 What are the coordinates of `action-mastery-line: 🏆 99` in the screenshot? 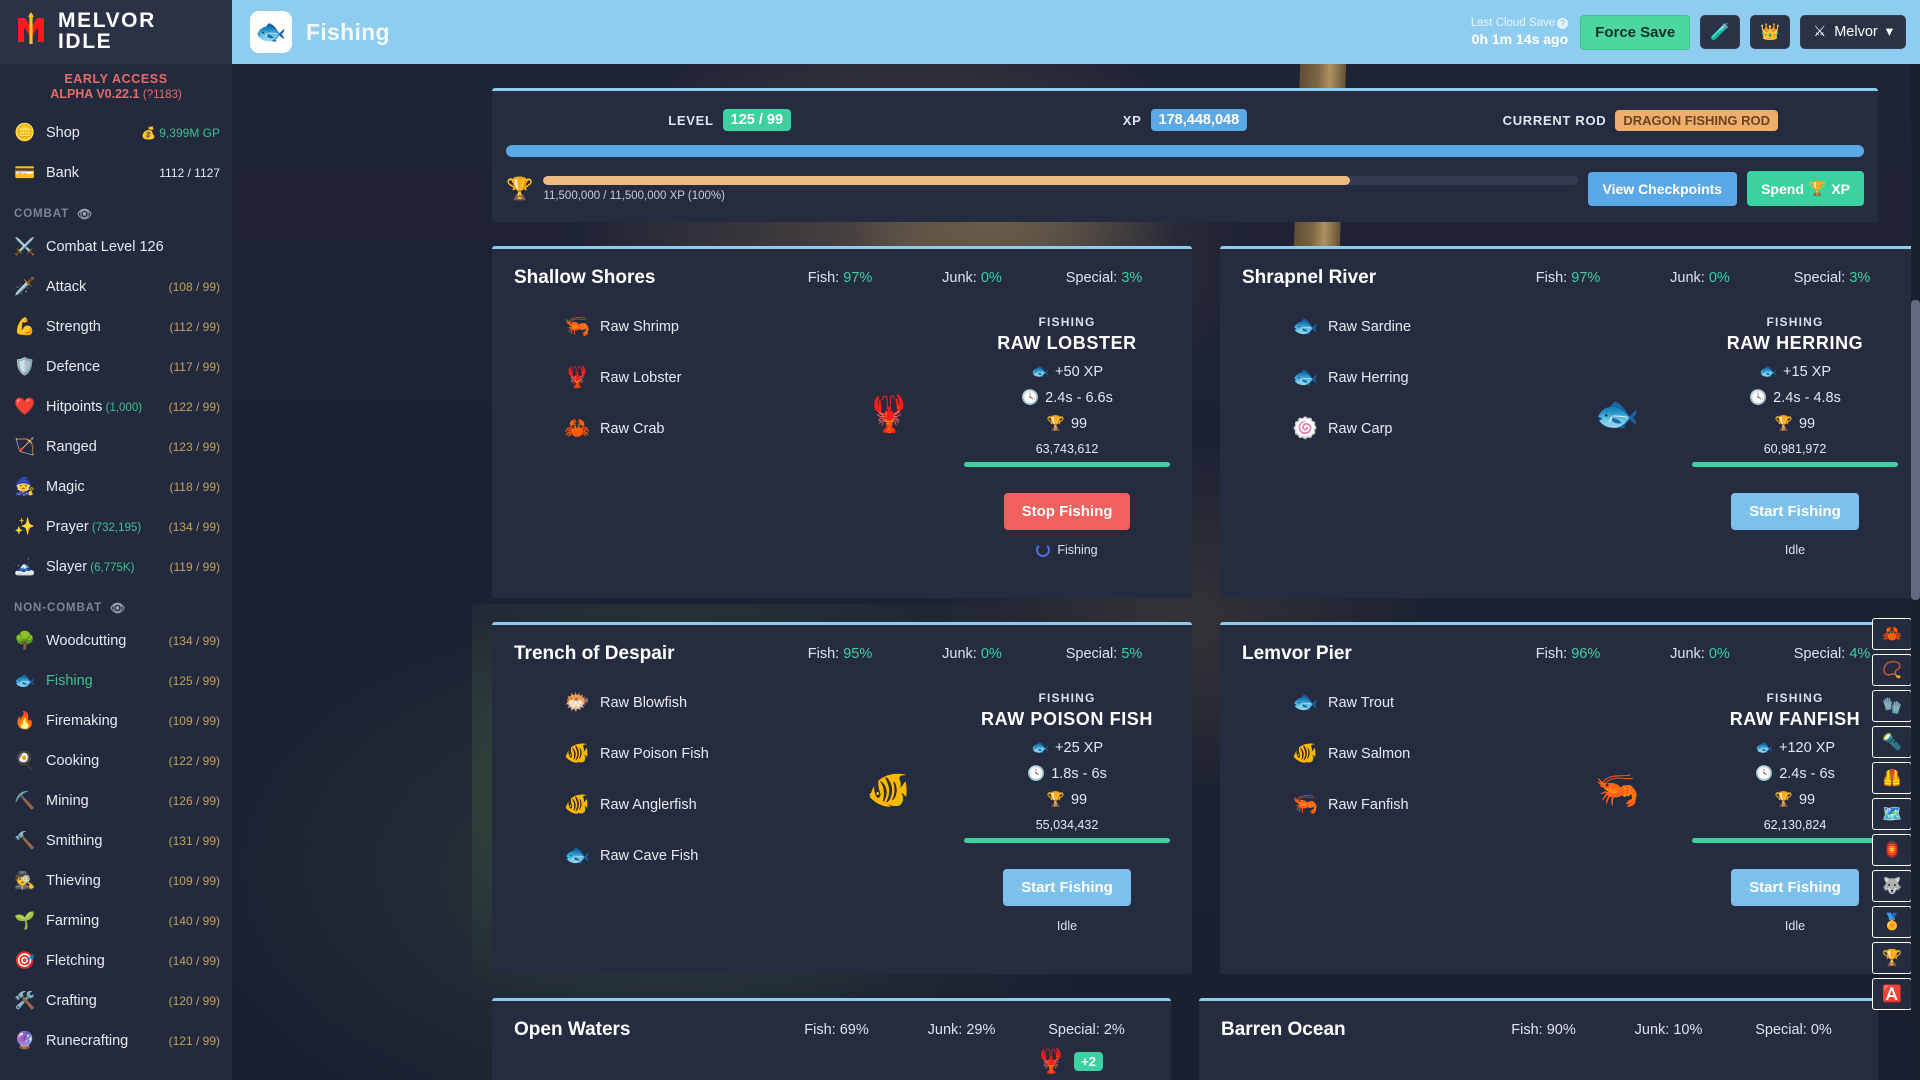 It's located at (1794, 800).